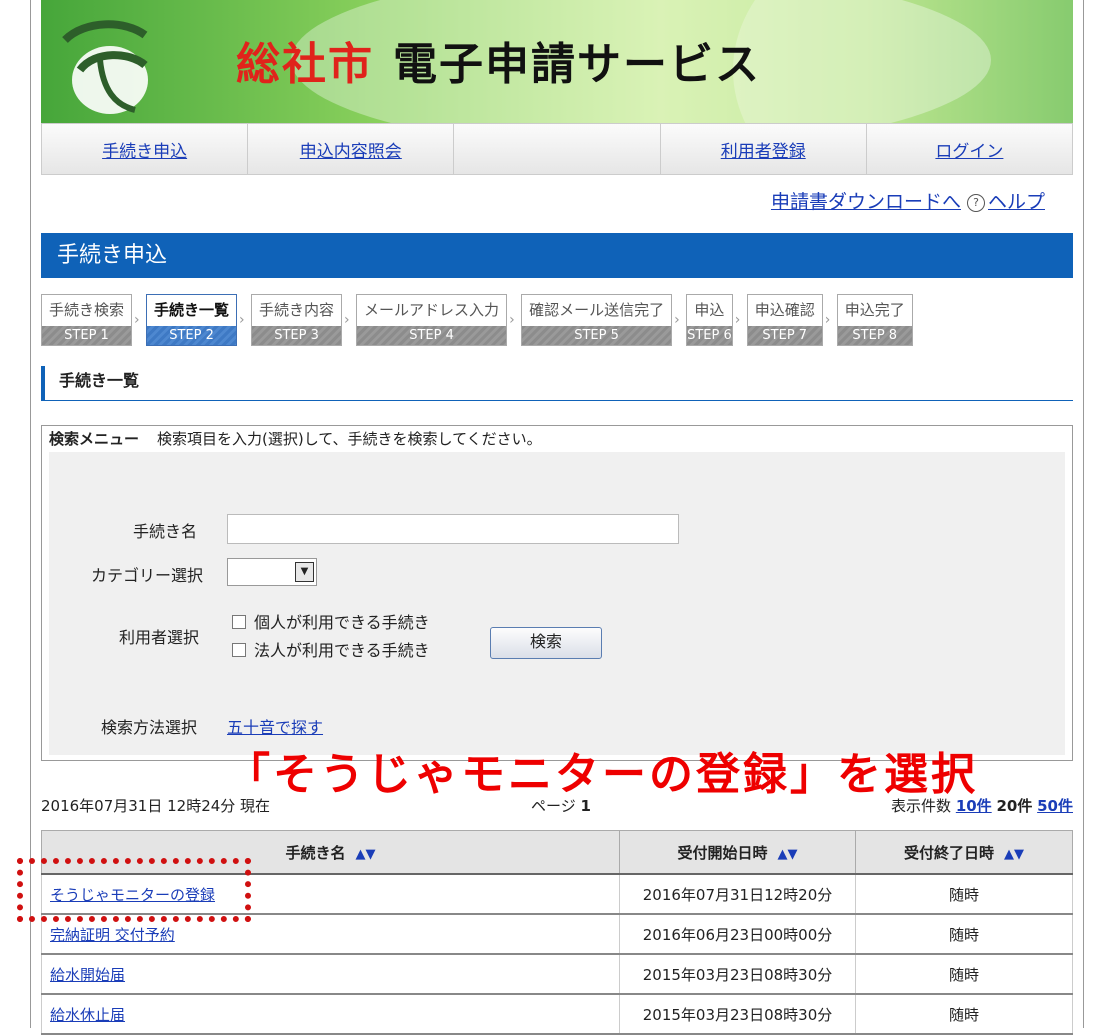 The height and width of the screenshot is (1035, 1110). I want to click on nav-item-register: 利用者登録, so click(764, 149).